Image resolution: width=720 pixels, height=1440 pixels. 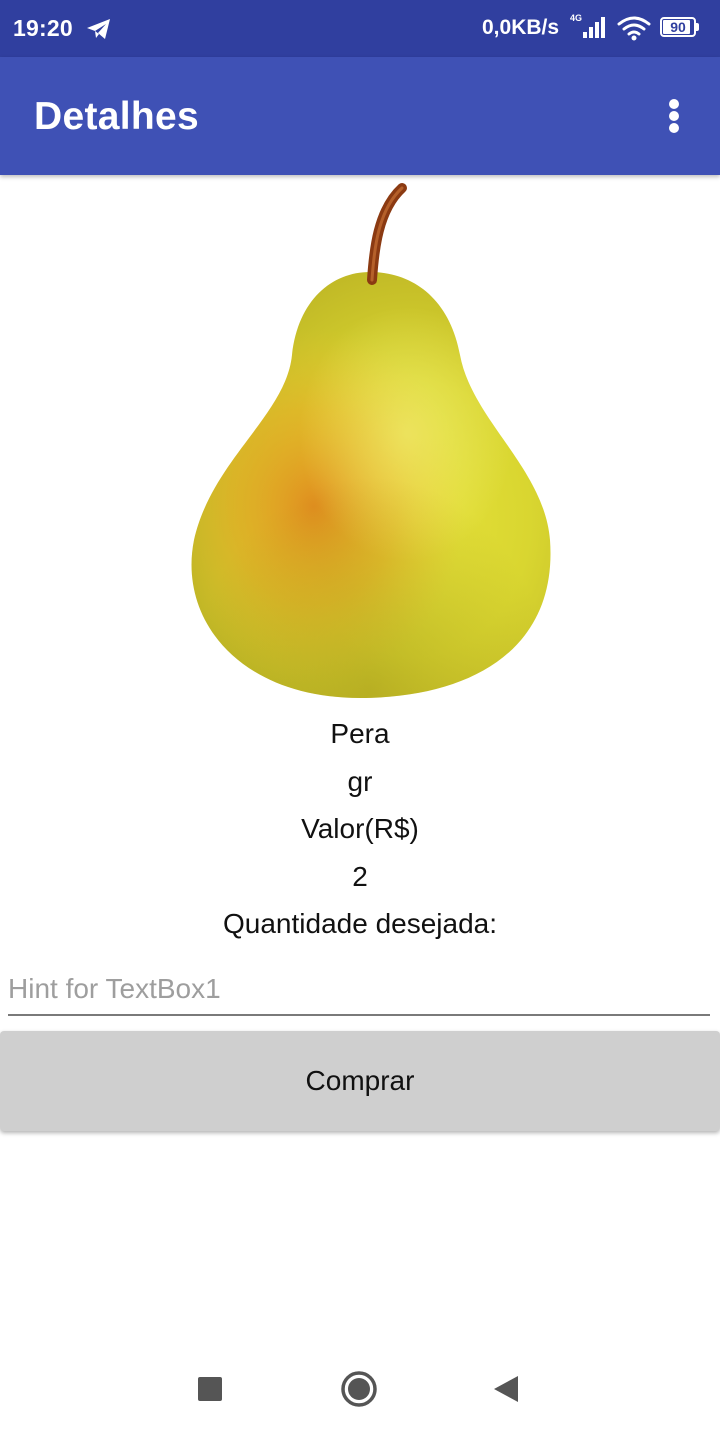 What do you see at coordinates (360, 923) in the screenshot?
I see `quantity-label: Quantidade desejada:` at bounding box center [360, 923].